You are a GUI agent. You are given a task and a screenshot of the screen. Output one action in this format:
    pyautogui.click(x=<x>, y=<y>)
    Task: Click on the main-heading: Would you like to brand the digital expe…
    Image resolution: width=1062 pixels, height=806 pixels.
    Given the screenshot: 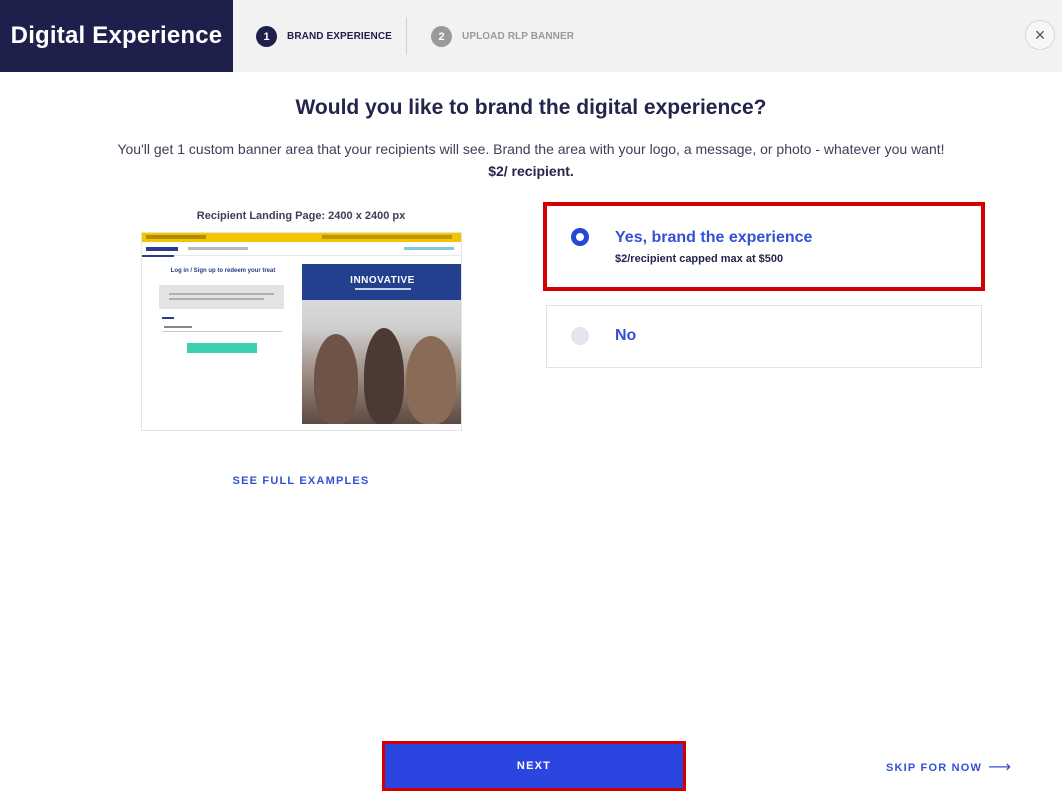 What is the action you would take?
    pyautogui.click(x=531, y=107)
    